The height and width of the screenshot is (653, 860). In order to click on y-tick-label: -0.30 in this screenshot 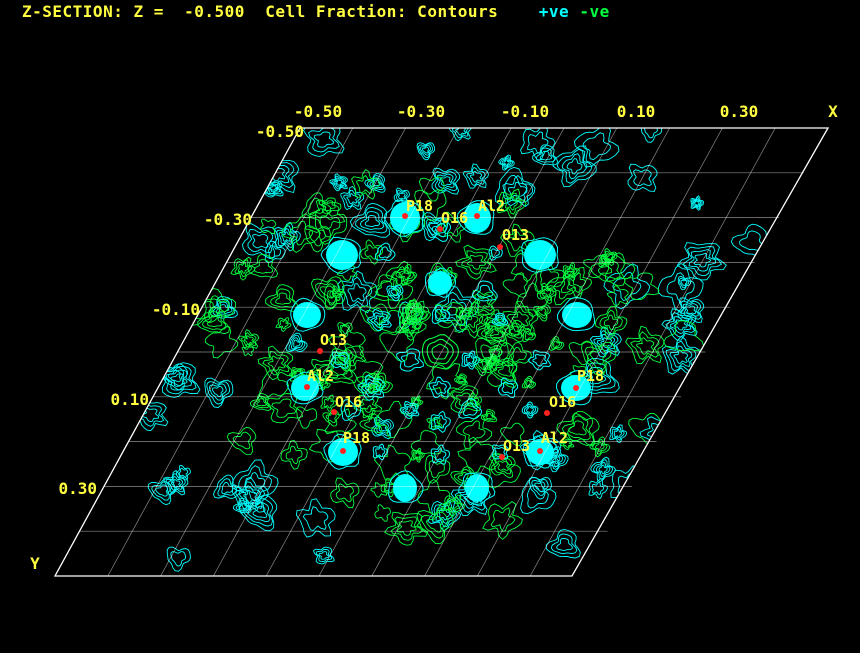, I will do `click(228, 219)`.